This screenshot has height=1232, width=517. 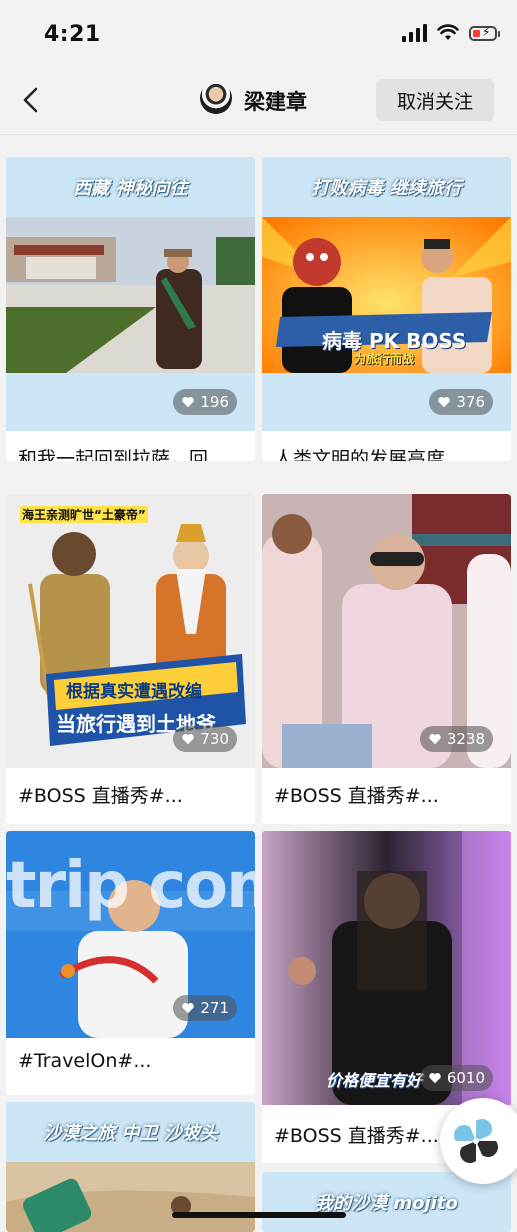 What do you see at coordinates (384, 359) in the screenshot?
I see `poster-subtitle: 为旅行而战` at bounding box center [384, 359].